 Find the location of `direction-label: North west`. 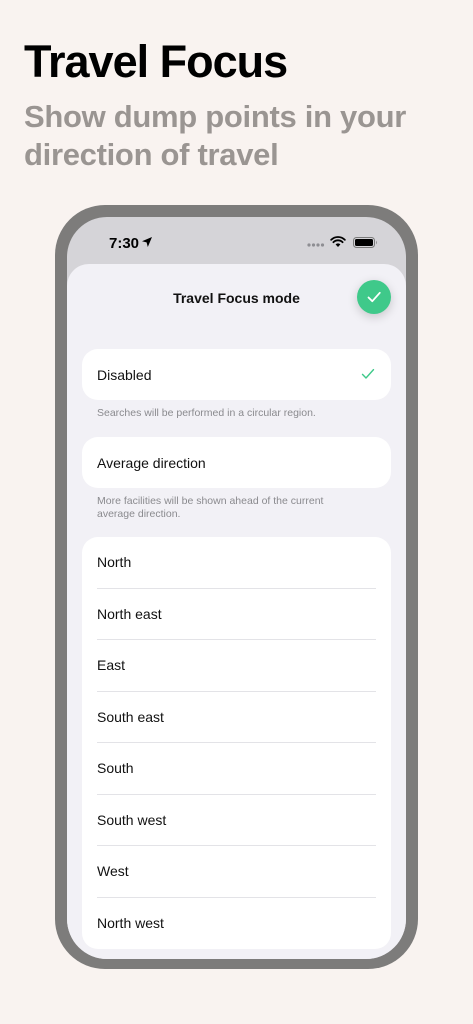

direction-label: North west is located at coordinates (130, 923).